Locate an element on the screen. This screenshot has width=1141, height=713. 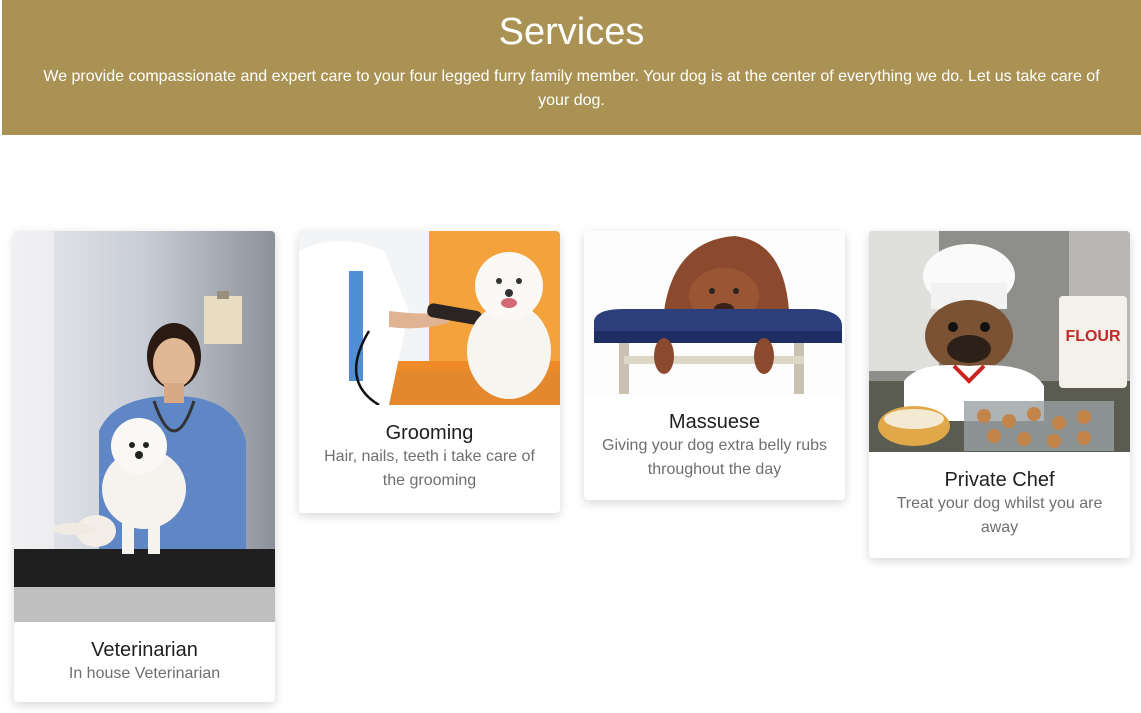
card-title: Veterinarian is located at coordinates (144, 650).